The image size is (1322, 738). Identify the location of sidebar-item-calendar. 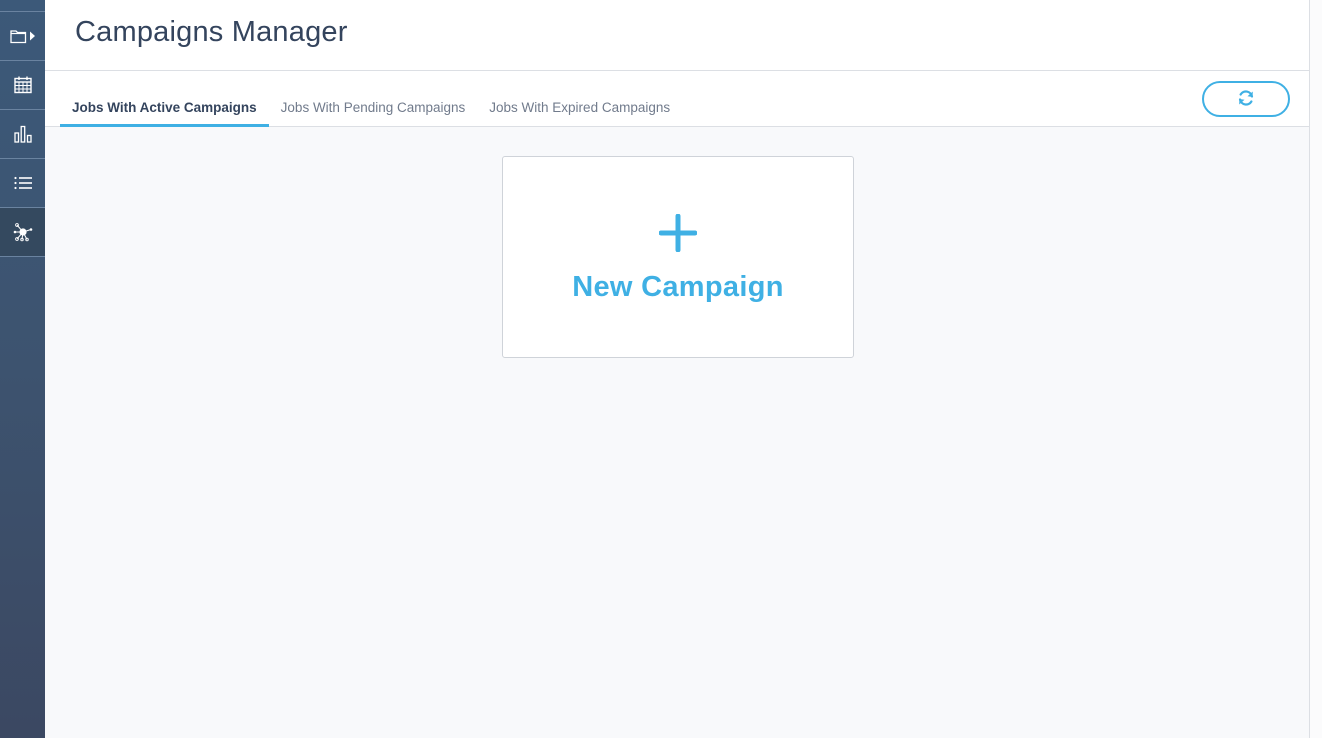
(22, 85).